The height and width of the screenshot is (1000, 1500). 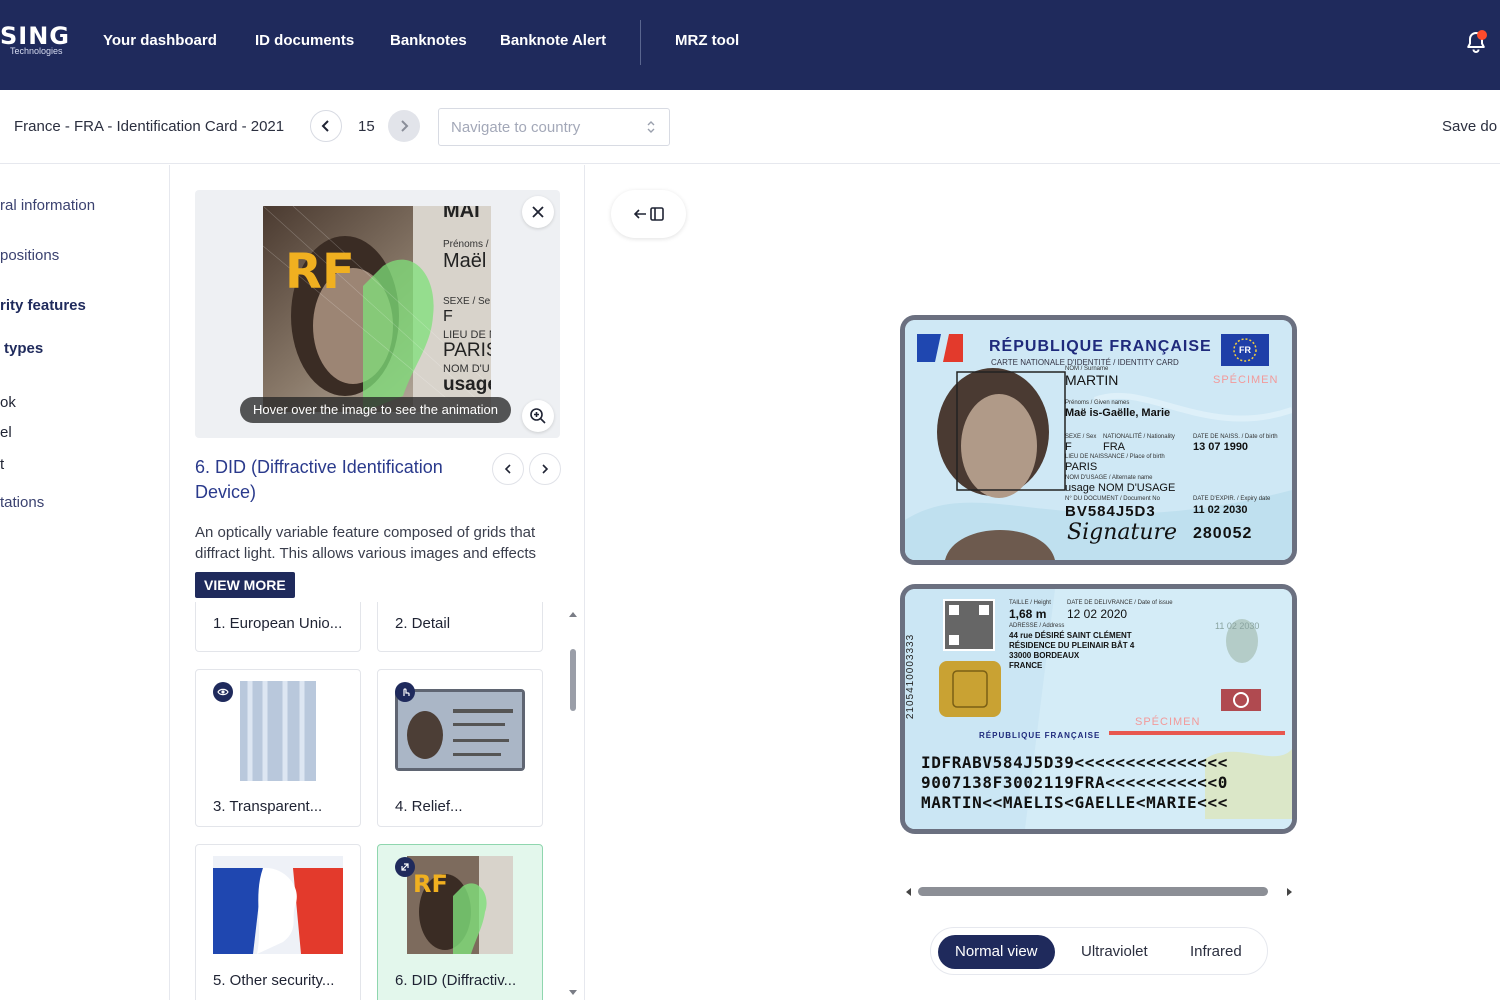 I want to click on front-surname: MARTIN, so click(x=1092, y=380).